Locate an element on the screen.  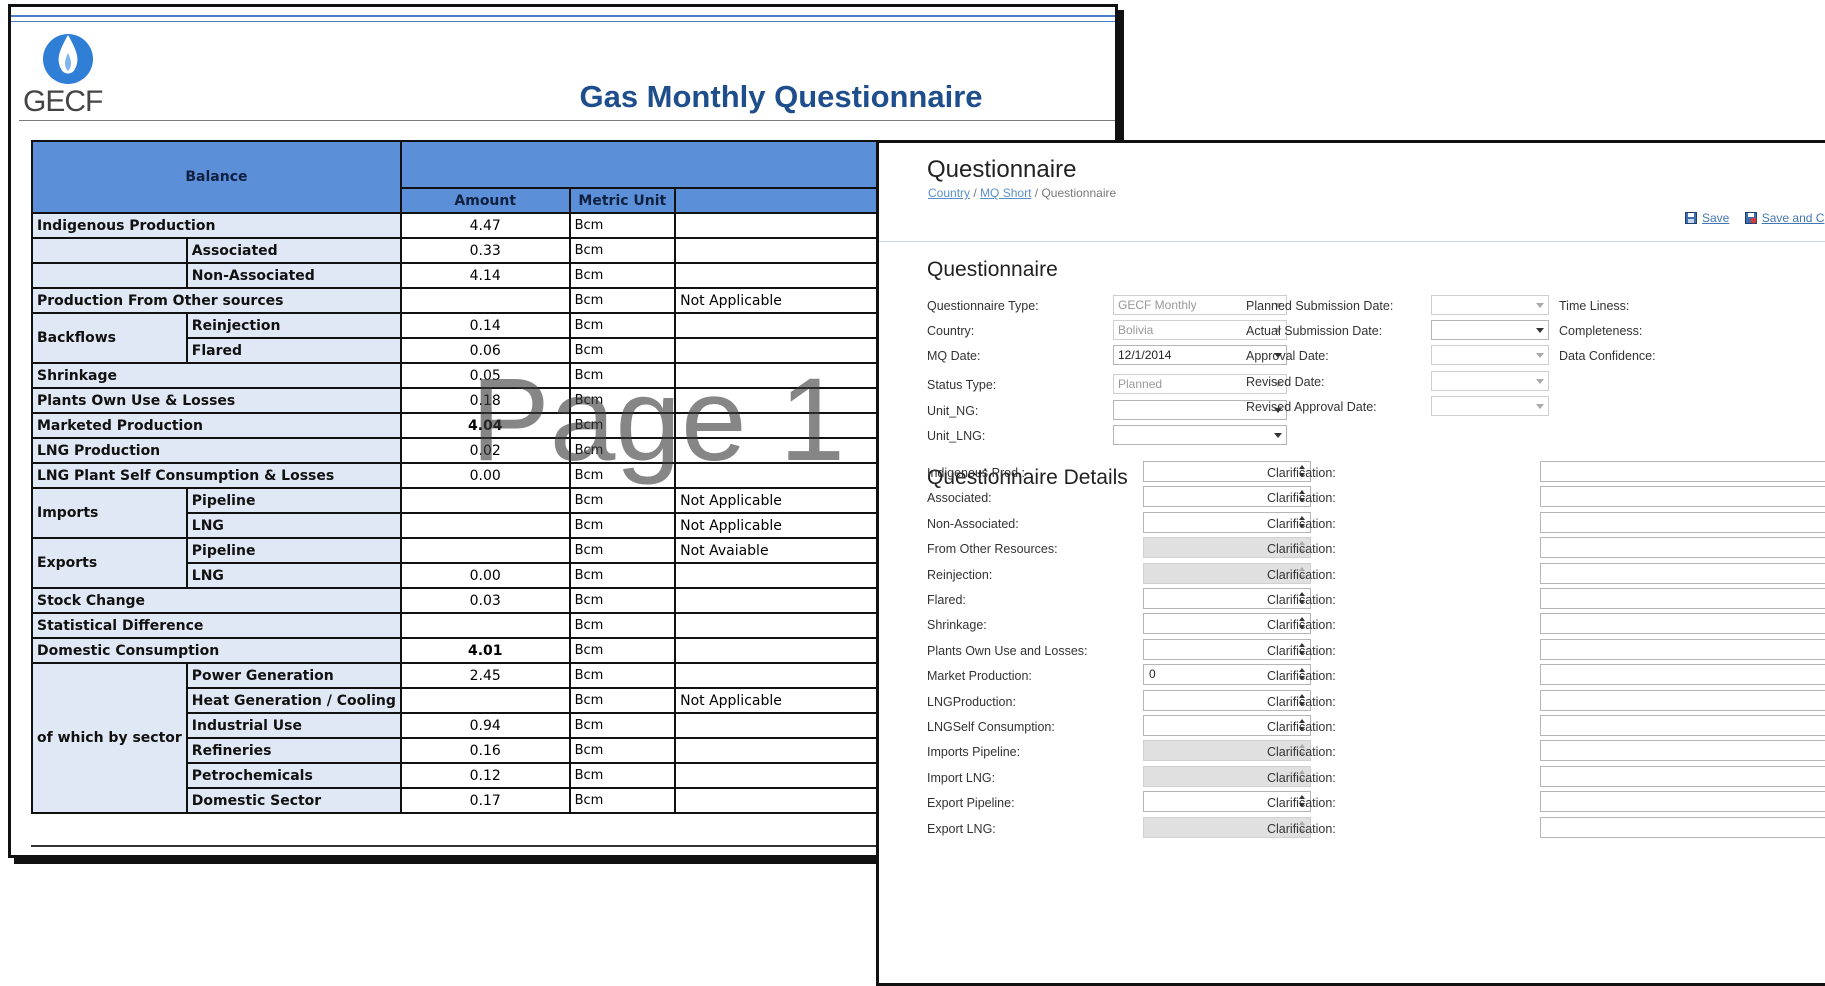
document-title: Gas Monthly Questionnaire is located at coordinates (781, 96).